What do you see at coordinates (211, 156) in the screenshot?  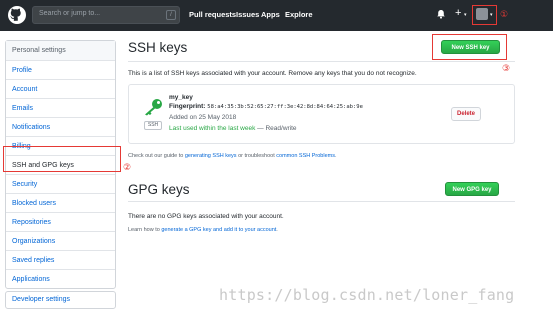 I see `generating-ssh-keys-link: generating SSH keys` at bounding box center [211, 156].